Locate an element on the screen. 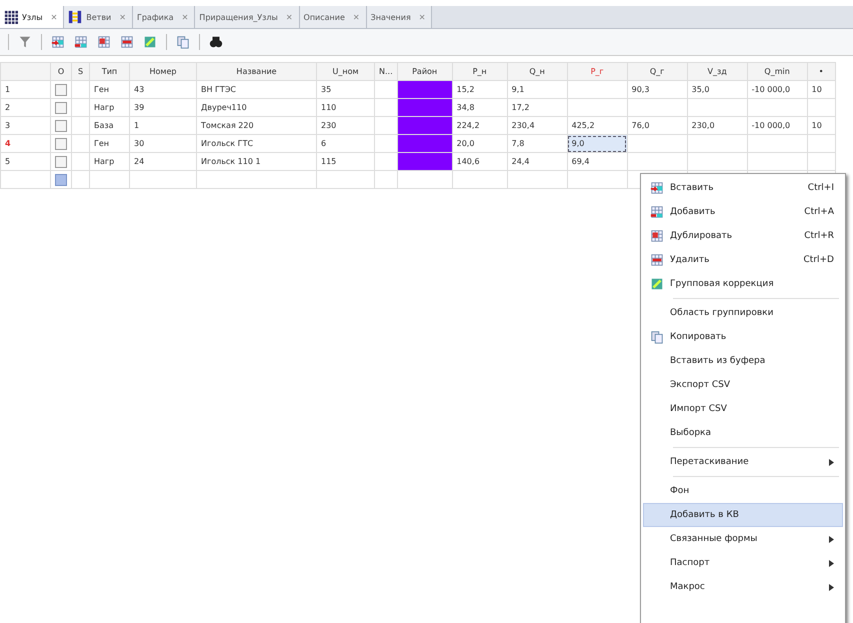 The image size is (853, 623). table-cell: -10 000,0 is located at coordinates (771, 89).